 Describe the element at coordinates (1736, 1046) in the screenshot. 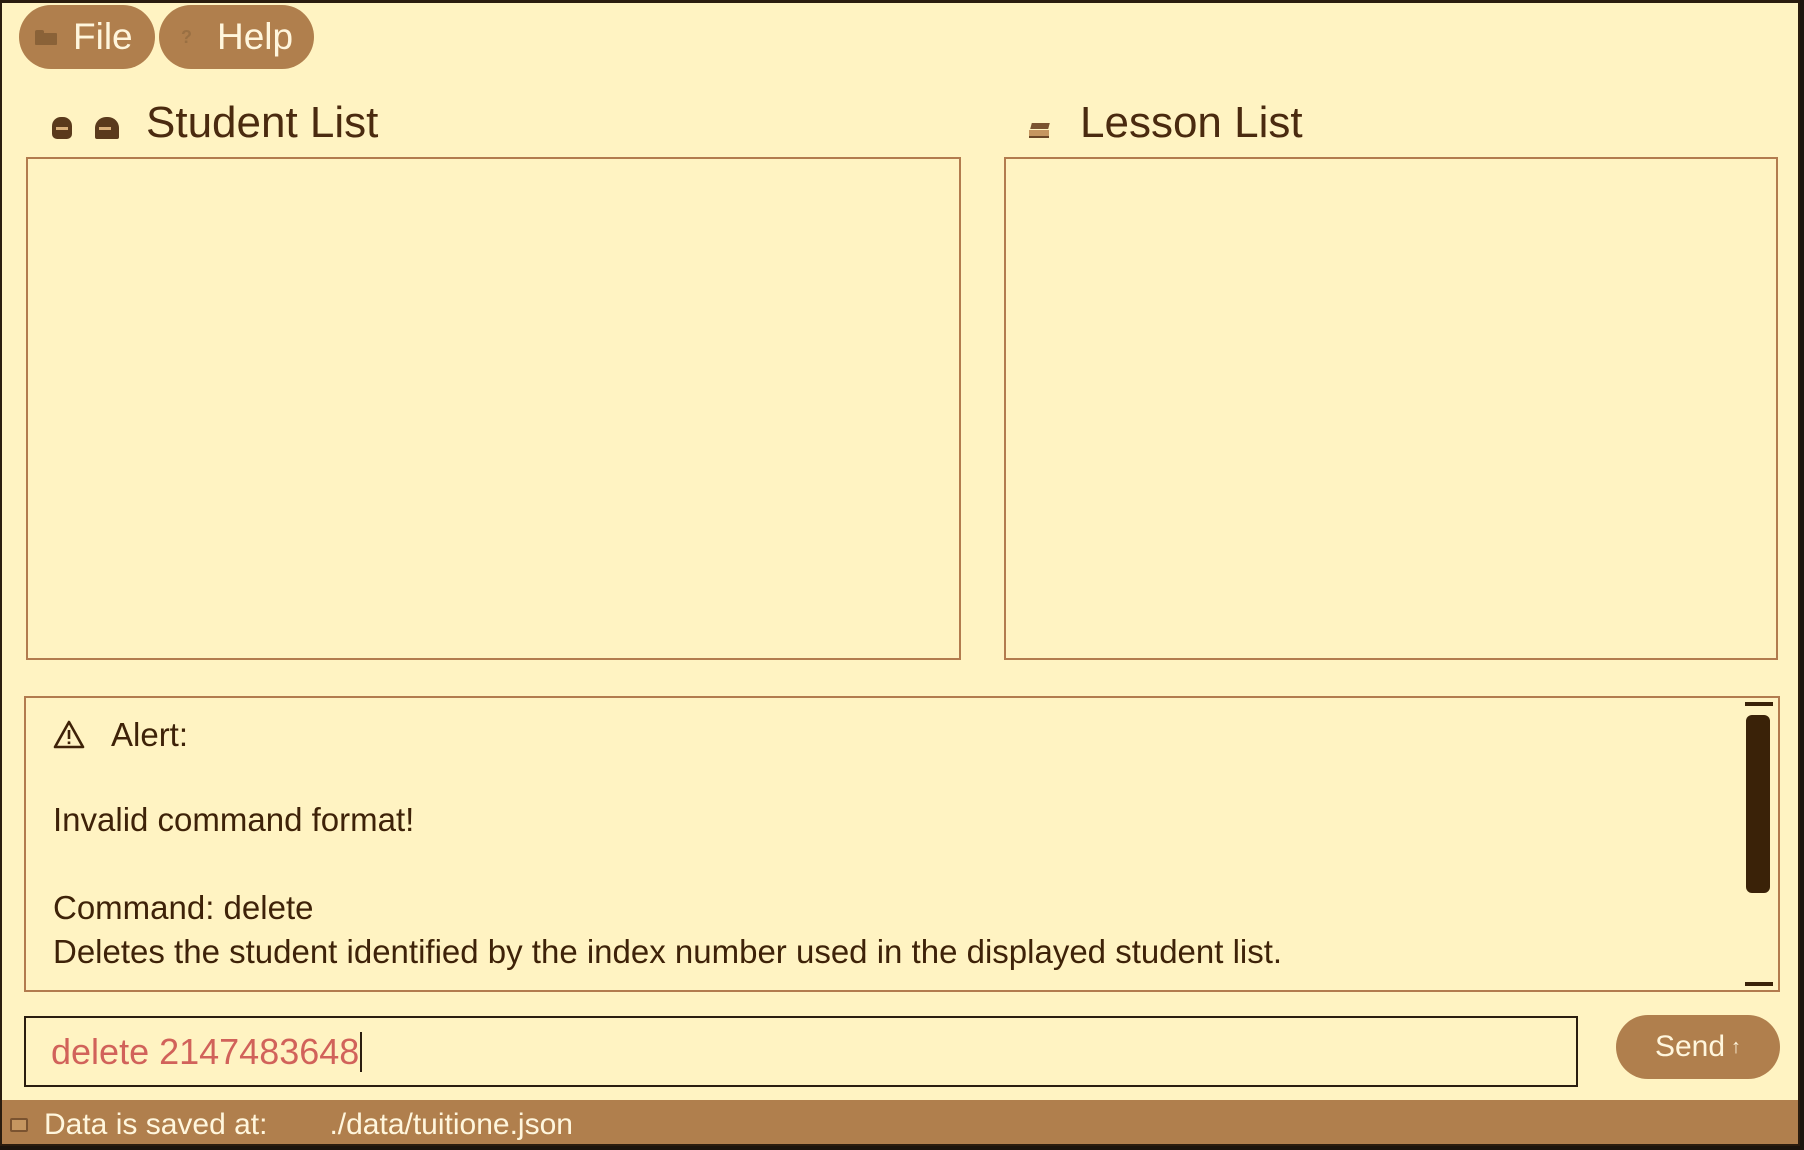

I see `arrow-up-icon: ↑` at that location.